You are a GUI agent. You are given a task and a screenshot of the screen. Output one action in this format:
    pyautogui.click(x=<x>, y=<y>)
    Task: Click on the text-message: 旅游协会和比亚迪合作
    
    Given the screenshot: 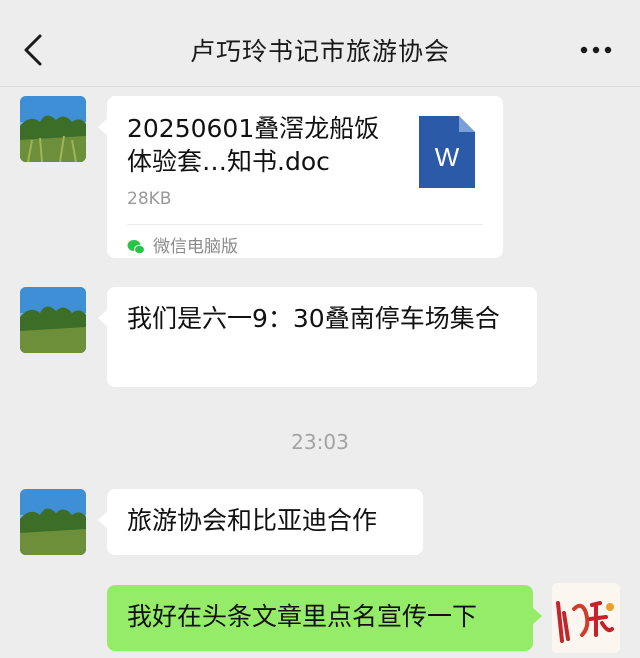 What is the action you would take?
    pyautogui.click(x=260, y=522)
    